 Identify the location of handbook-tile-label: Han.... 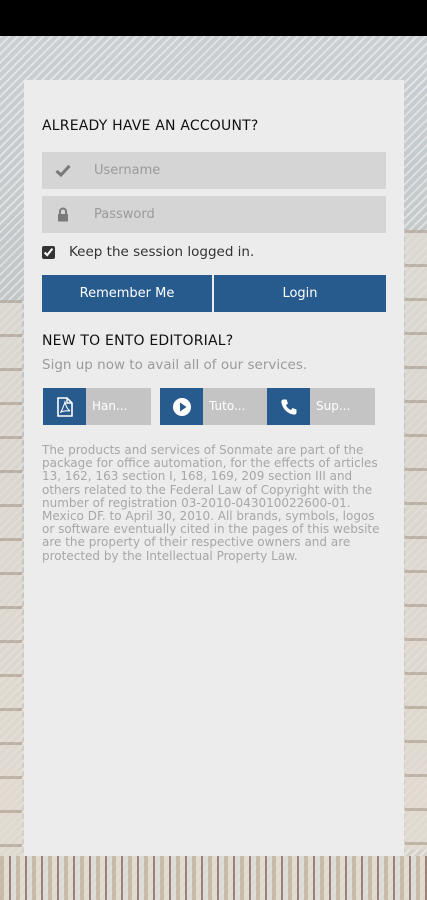
(110, 406).